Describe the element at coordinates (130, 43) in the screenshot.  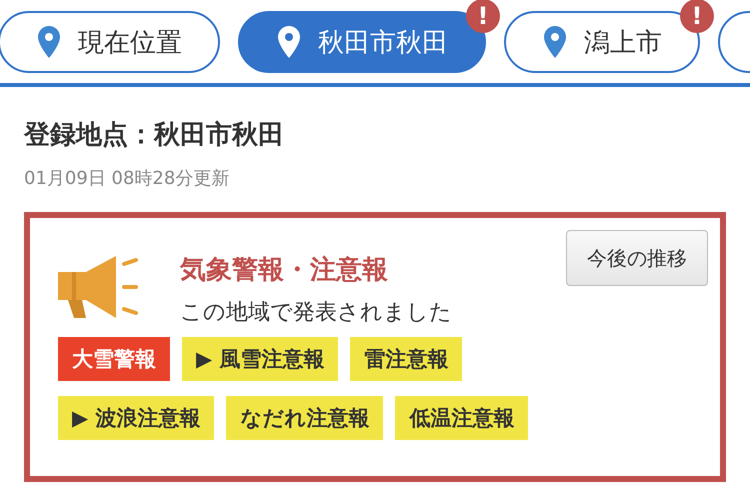
I see `tab-label: 現在位置` at that location.